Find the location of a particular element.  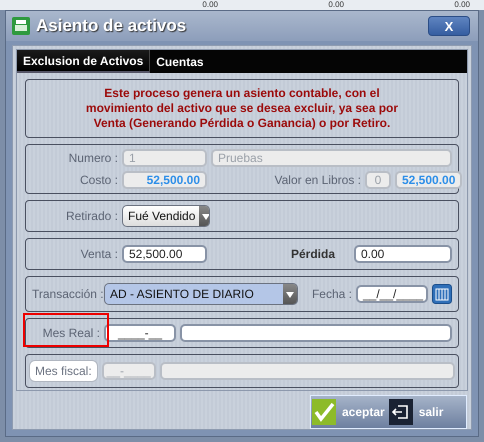

transaction-dropdown: AD - ASIENTO DE DIARIO is located at coordinates (201, 294).